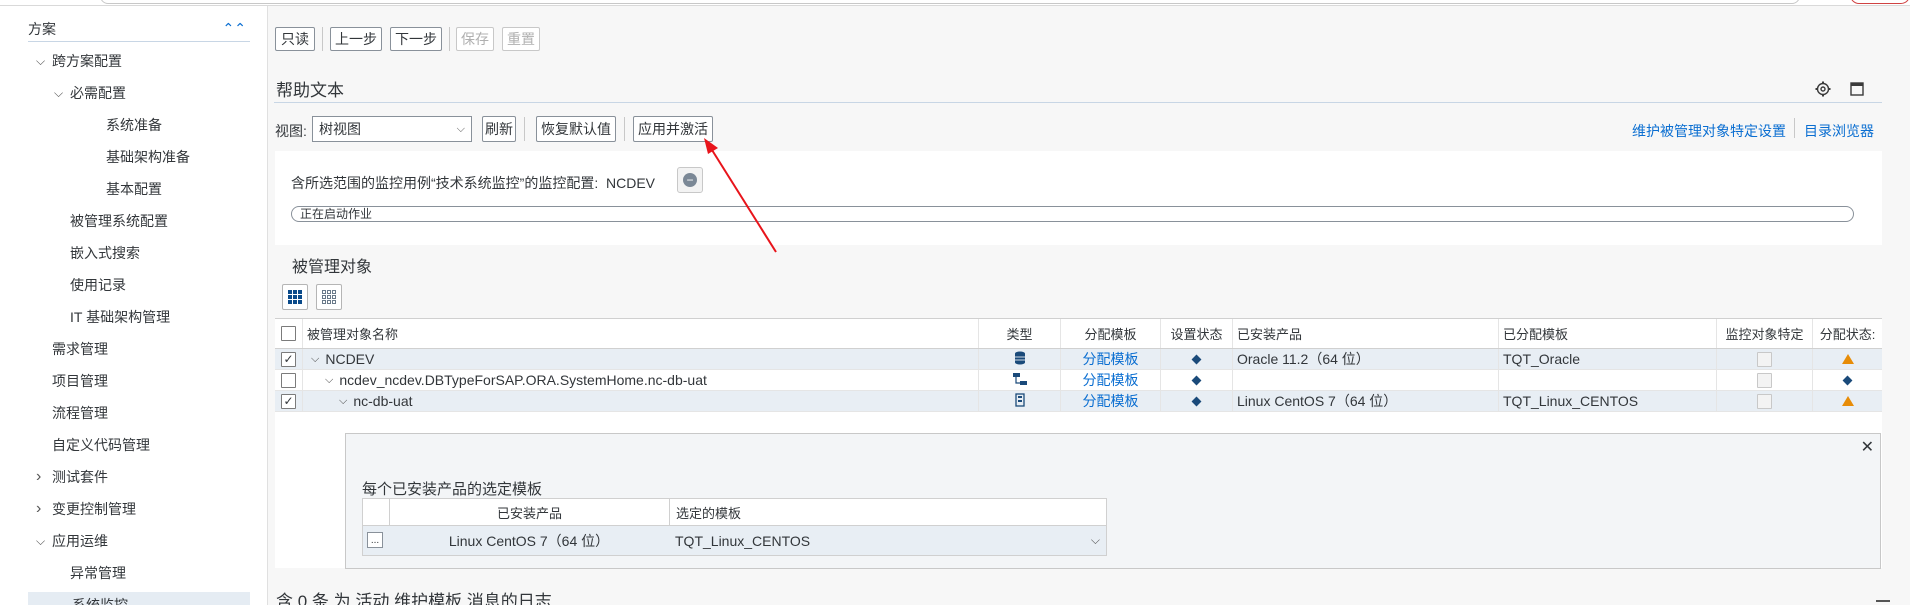 Image resolution: width=1910 pixels, height=605 pixels. What do you see at coordinates (1823, 89) in the screenshot?
I see `settings-gear-icon` at bounding box center [1823, 89].